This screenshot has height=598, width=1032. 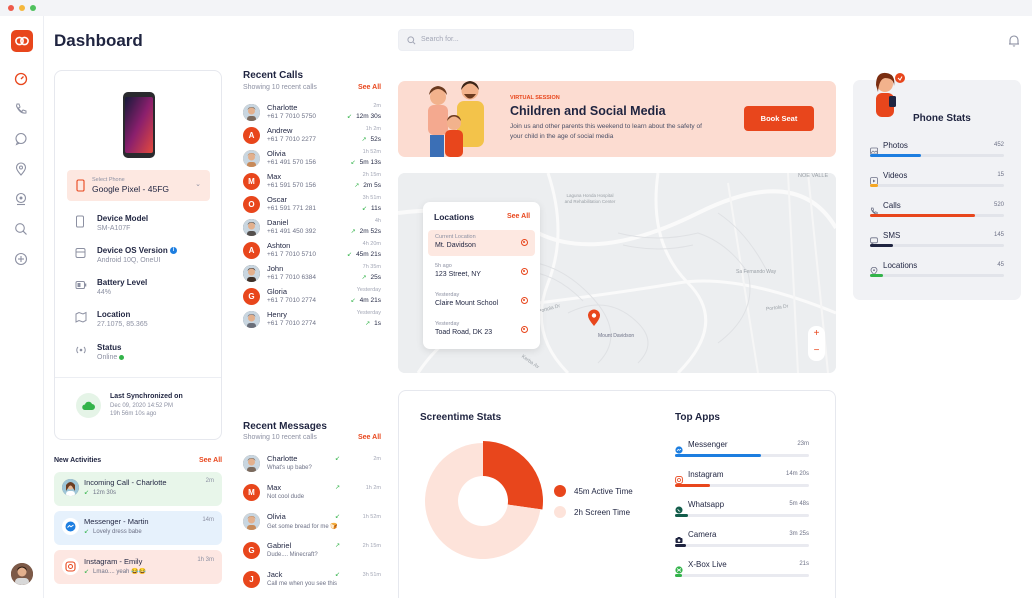 What do you see at coordinates (21, 229) in the screenshot?
I see `search-web-icon` at bounding box center [21, 229].